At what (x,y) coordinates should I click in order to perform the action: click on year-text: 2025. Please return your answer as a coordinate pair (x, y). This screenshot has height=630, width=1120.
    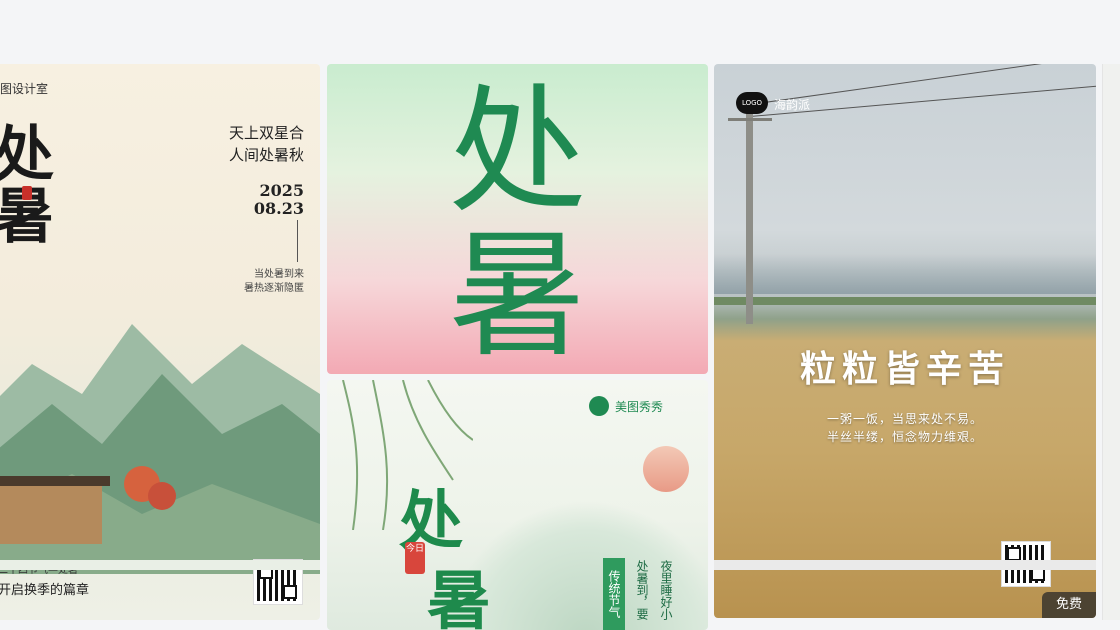
    Looking at the image, I should click on (281, 190).